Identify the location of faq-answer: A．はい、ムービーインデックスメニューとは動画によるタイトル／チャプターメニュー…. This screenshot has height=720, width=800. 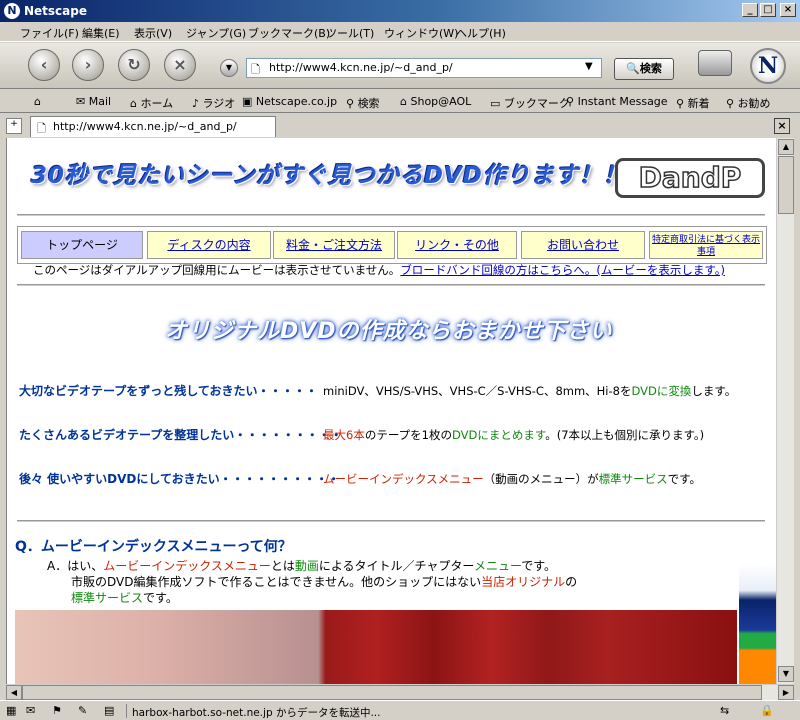
(312, 582).